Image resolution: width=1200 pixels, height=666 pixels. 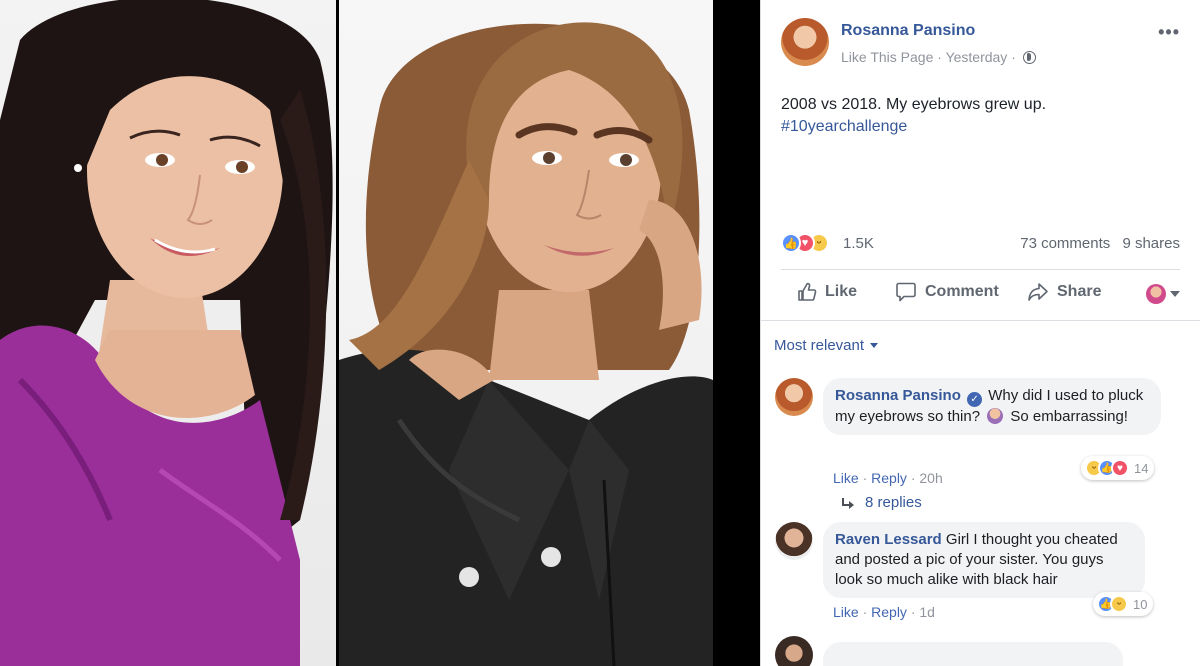 What do you see at coordinates (1156, 294) in the screenshot?
I see `react-as-avatar` at bounding box center [1156, 294].